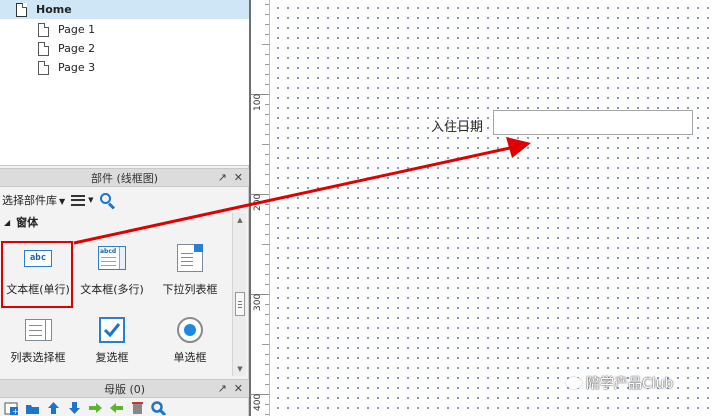 Image resolution: width=717 pixels, height=416 pixels. I want to click on page-label: Page 2, so click(77, 48).